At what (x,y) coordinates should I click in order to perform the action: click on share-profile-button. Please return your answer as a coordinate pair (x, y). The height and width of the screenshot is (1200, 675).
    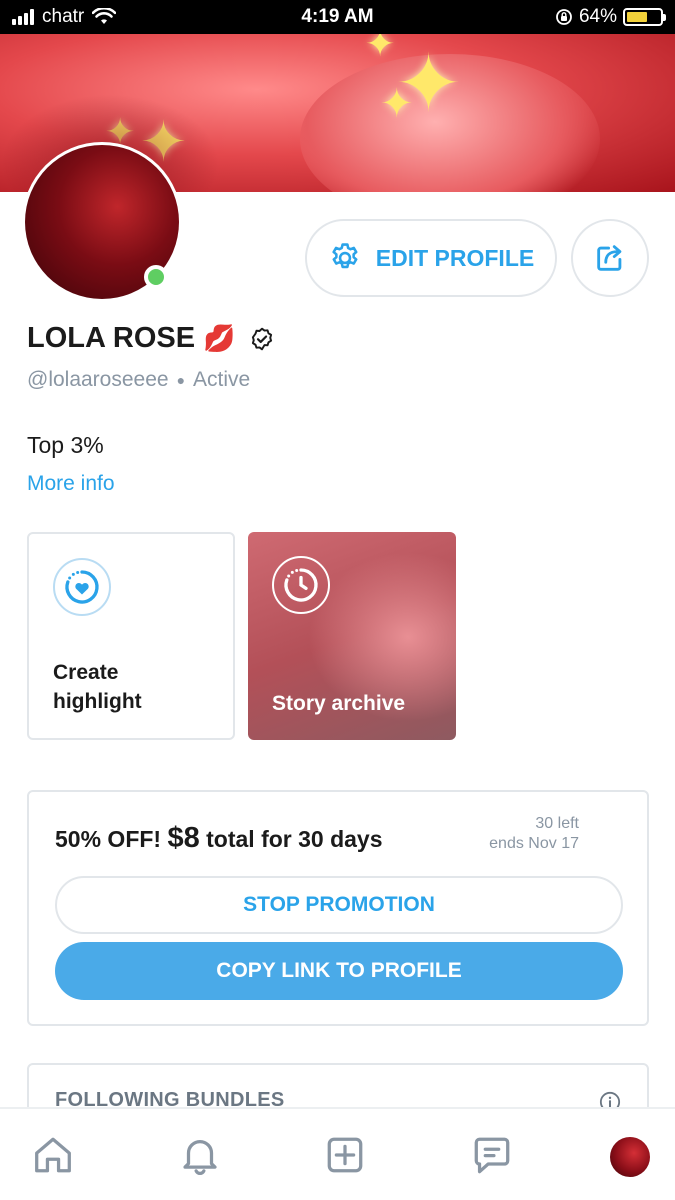
    Looking at the image, I should click on (610, 258).